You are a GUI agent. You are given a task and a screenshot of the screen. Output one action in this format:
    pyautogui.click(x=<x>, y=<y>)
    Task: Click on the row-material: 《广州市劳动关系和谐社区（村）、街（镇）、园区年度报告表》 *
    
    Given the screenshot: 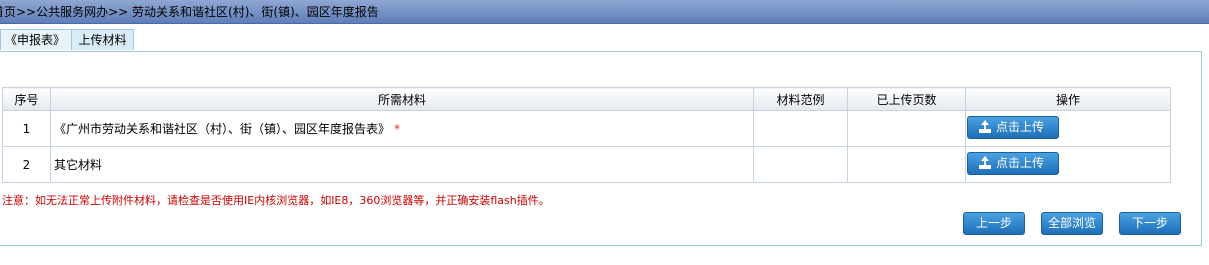 What is the action you would take?
    pyautogui.click(x=402, y=128)
    